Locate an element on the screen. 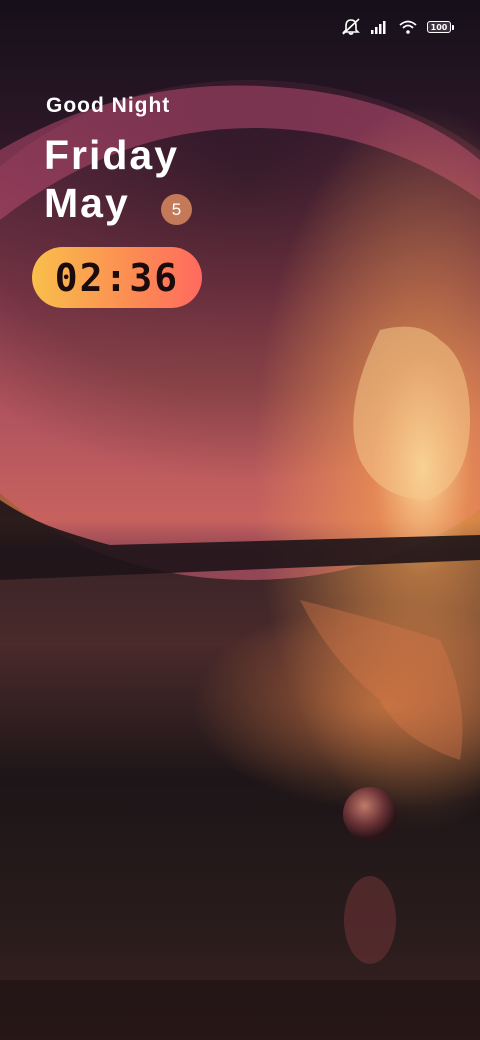  status-bar: 100 is located at coordinates (397, 27).